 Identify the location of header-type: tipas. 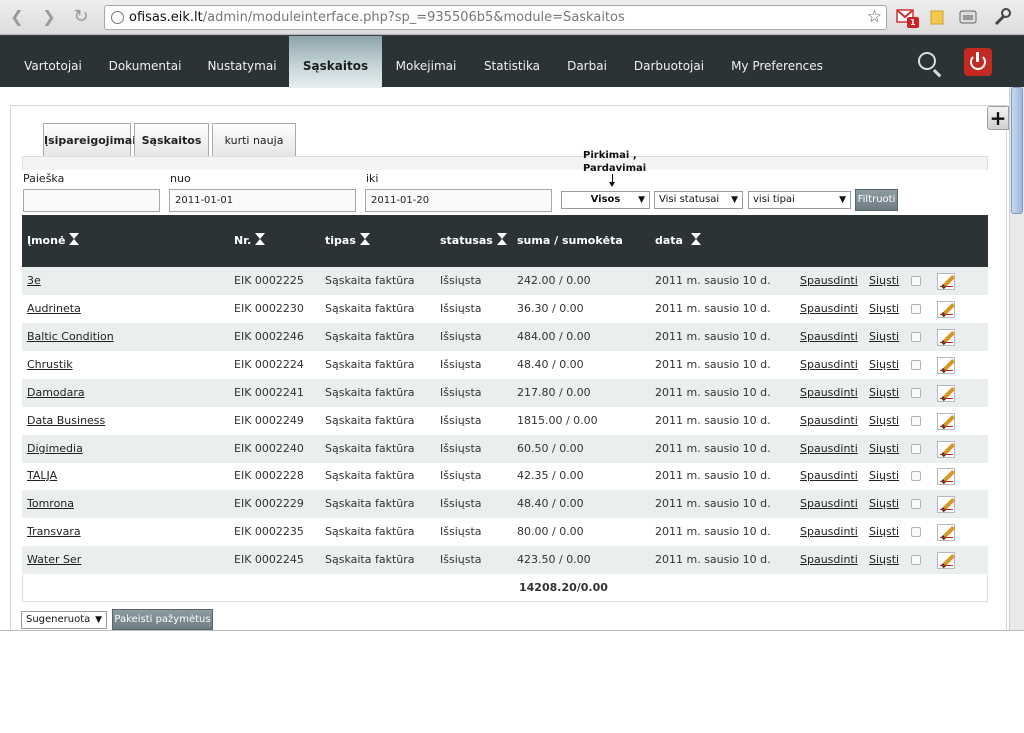
(347, 241).